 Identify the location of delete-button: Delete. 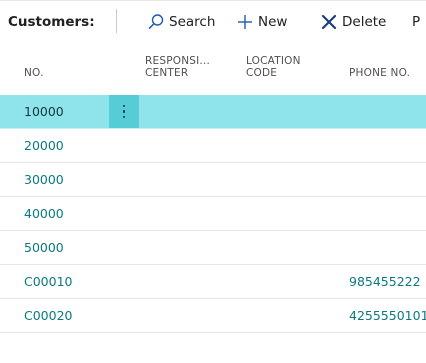
(353, 22).